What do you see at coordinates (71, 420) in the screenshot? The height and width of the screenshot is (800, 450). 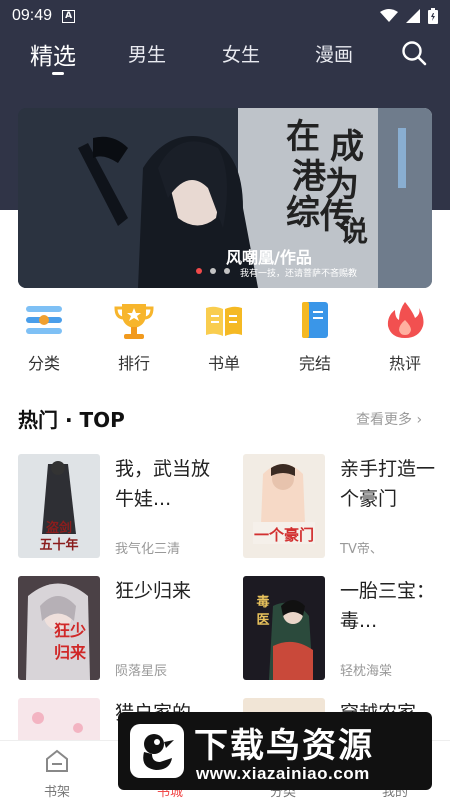 I see `section-title: 热门 · TOP` at bounding box center [71, 420].